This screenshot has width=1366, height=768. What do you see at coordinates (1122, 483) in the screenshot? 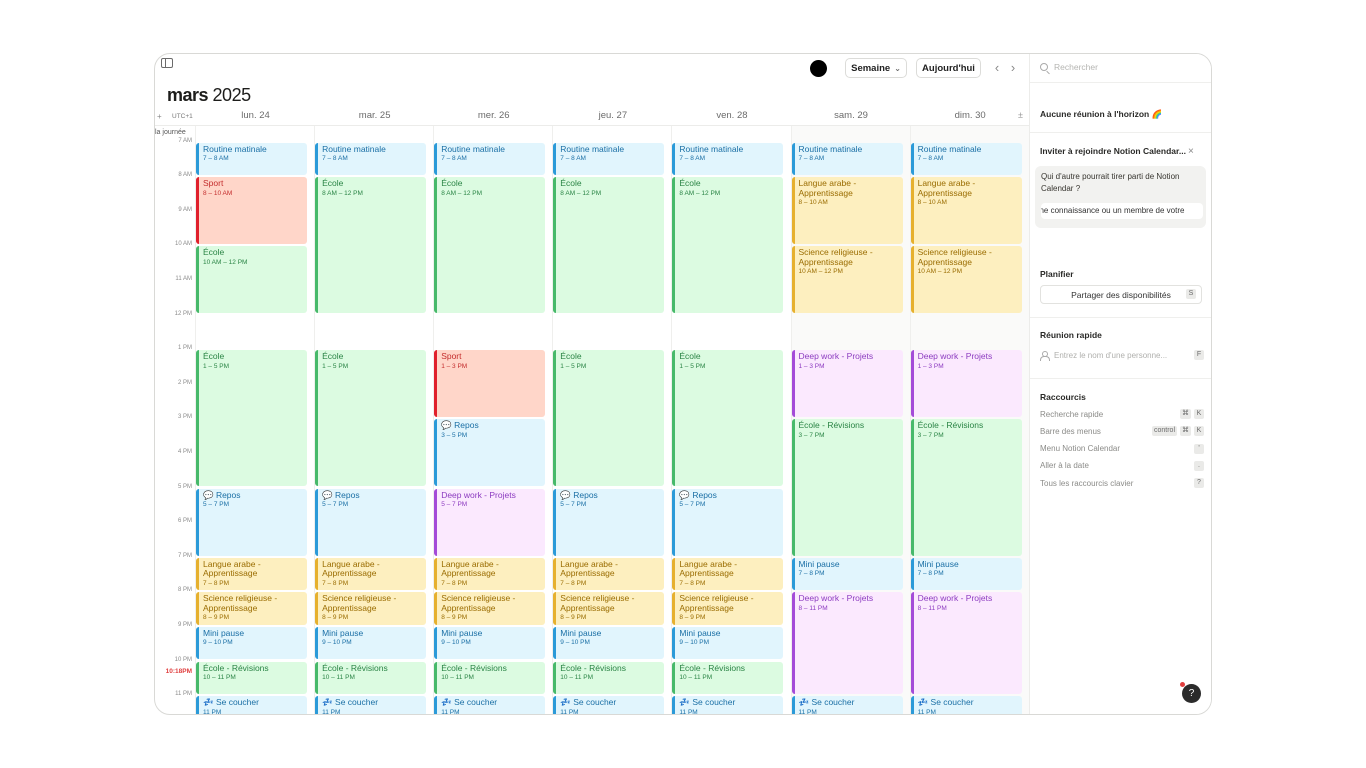
I see `shortcut-row: Tous les raccourcis clavier?` at bounding box center [1122, 483].